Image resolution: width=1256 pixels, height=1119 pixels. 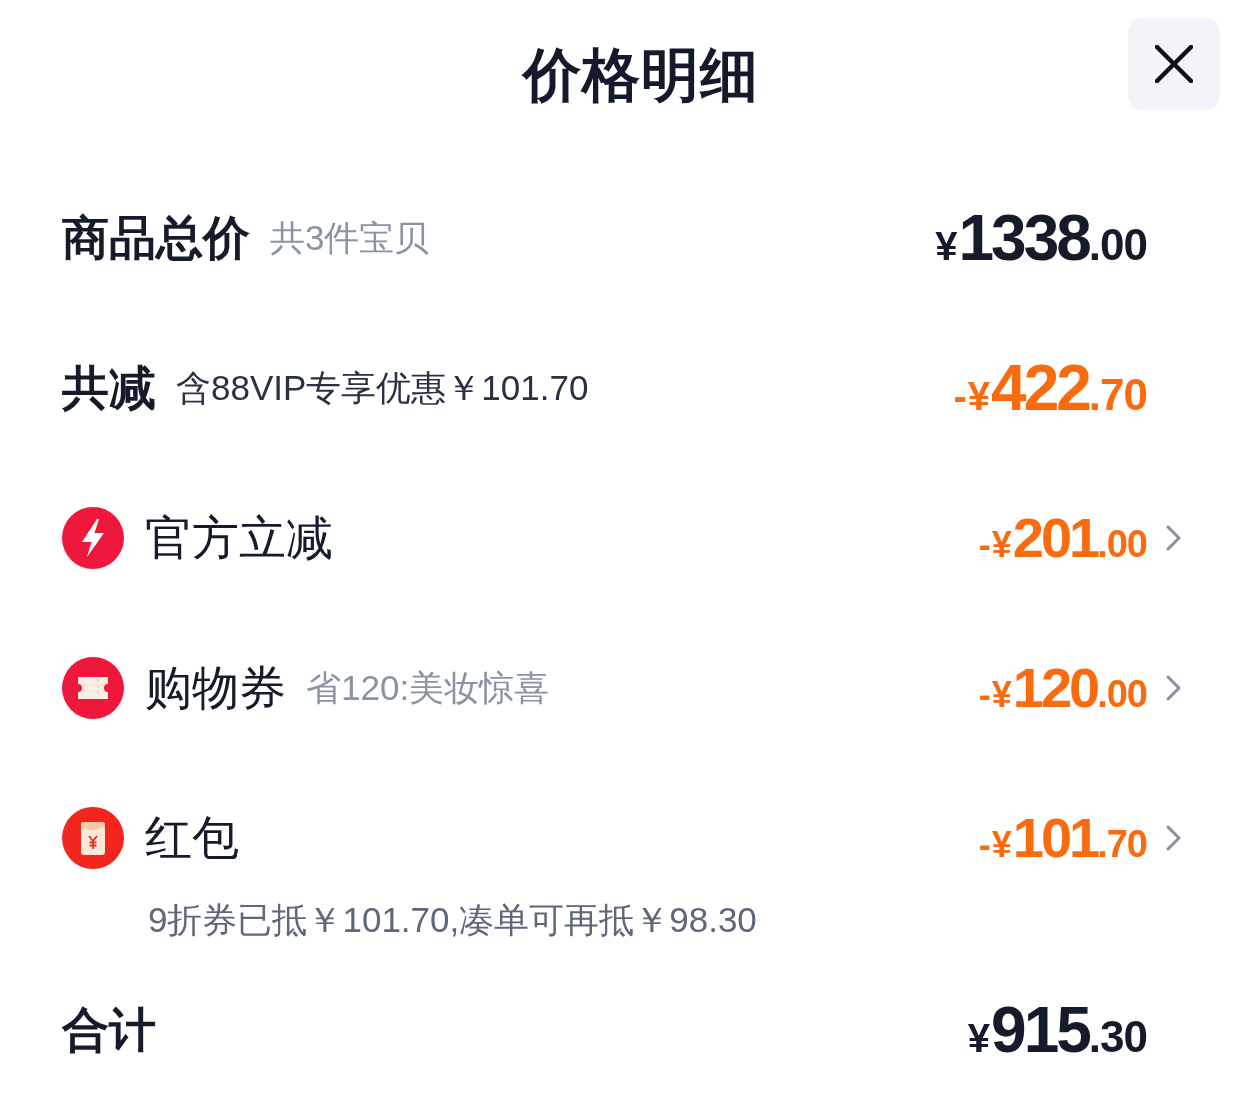 I want to click on price-amount: ¥1338.00, so click(x=1041, y=238).